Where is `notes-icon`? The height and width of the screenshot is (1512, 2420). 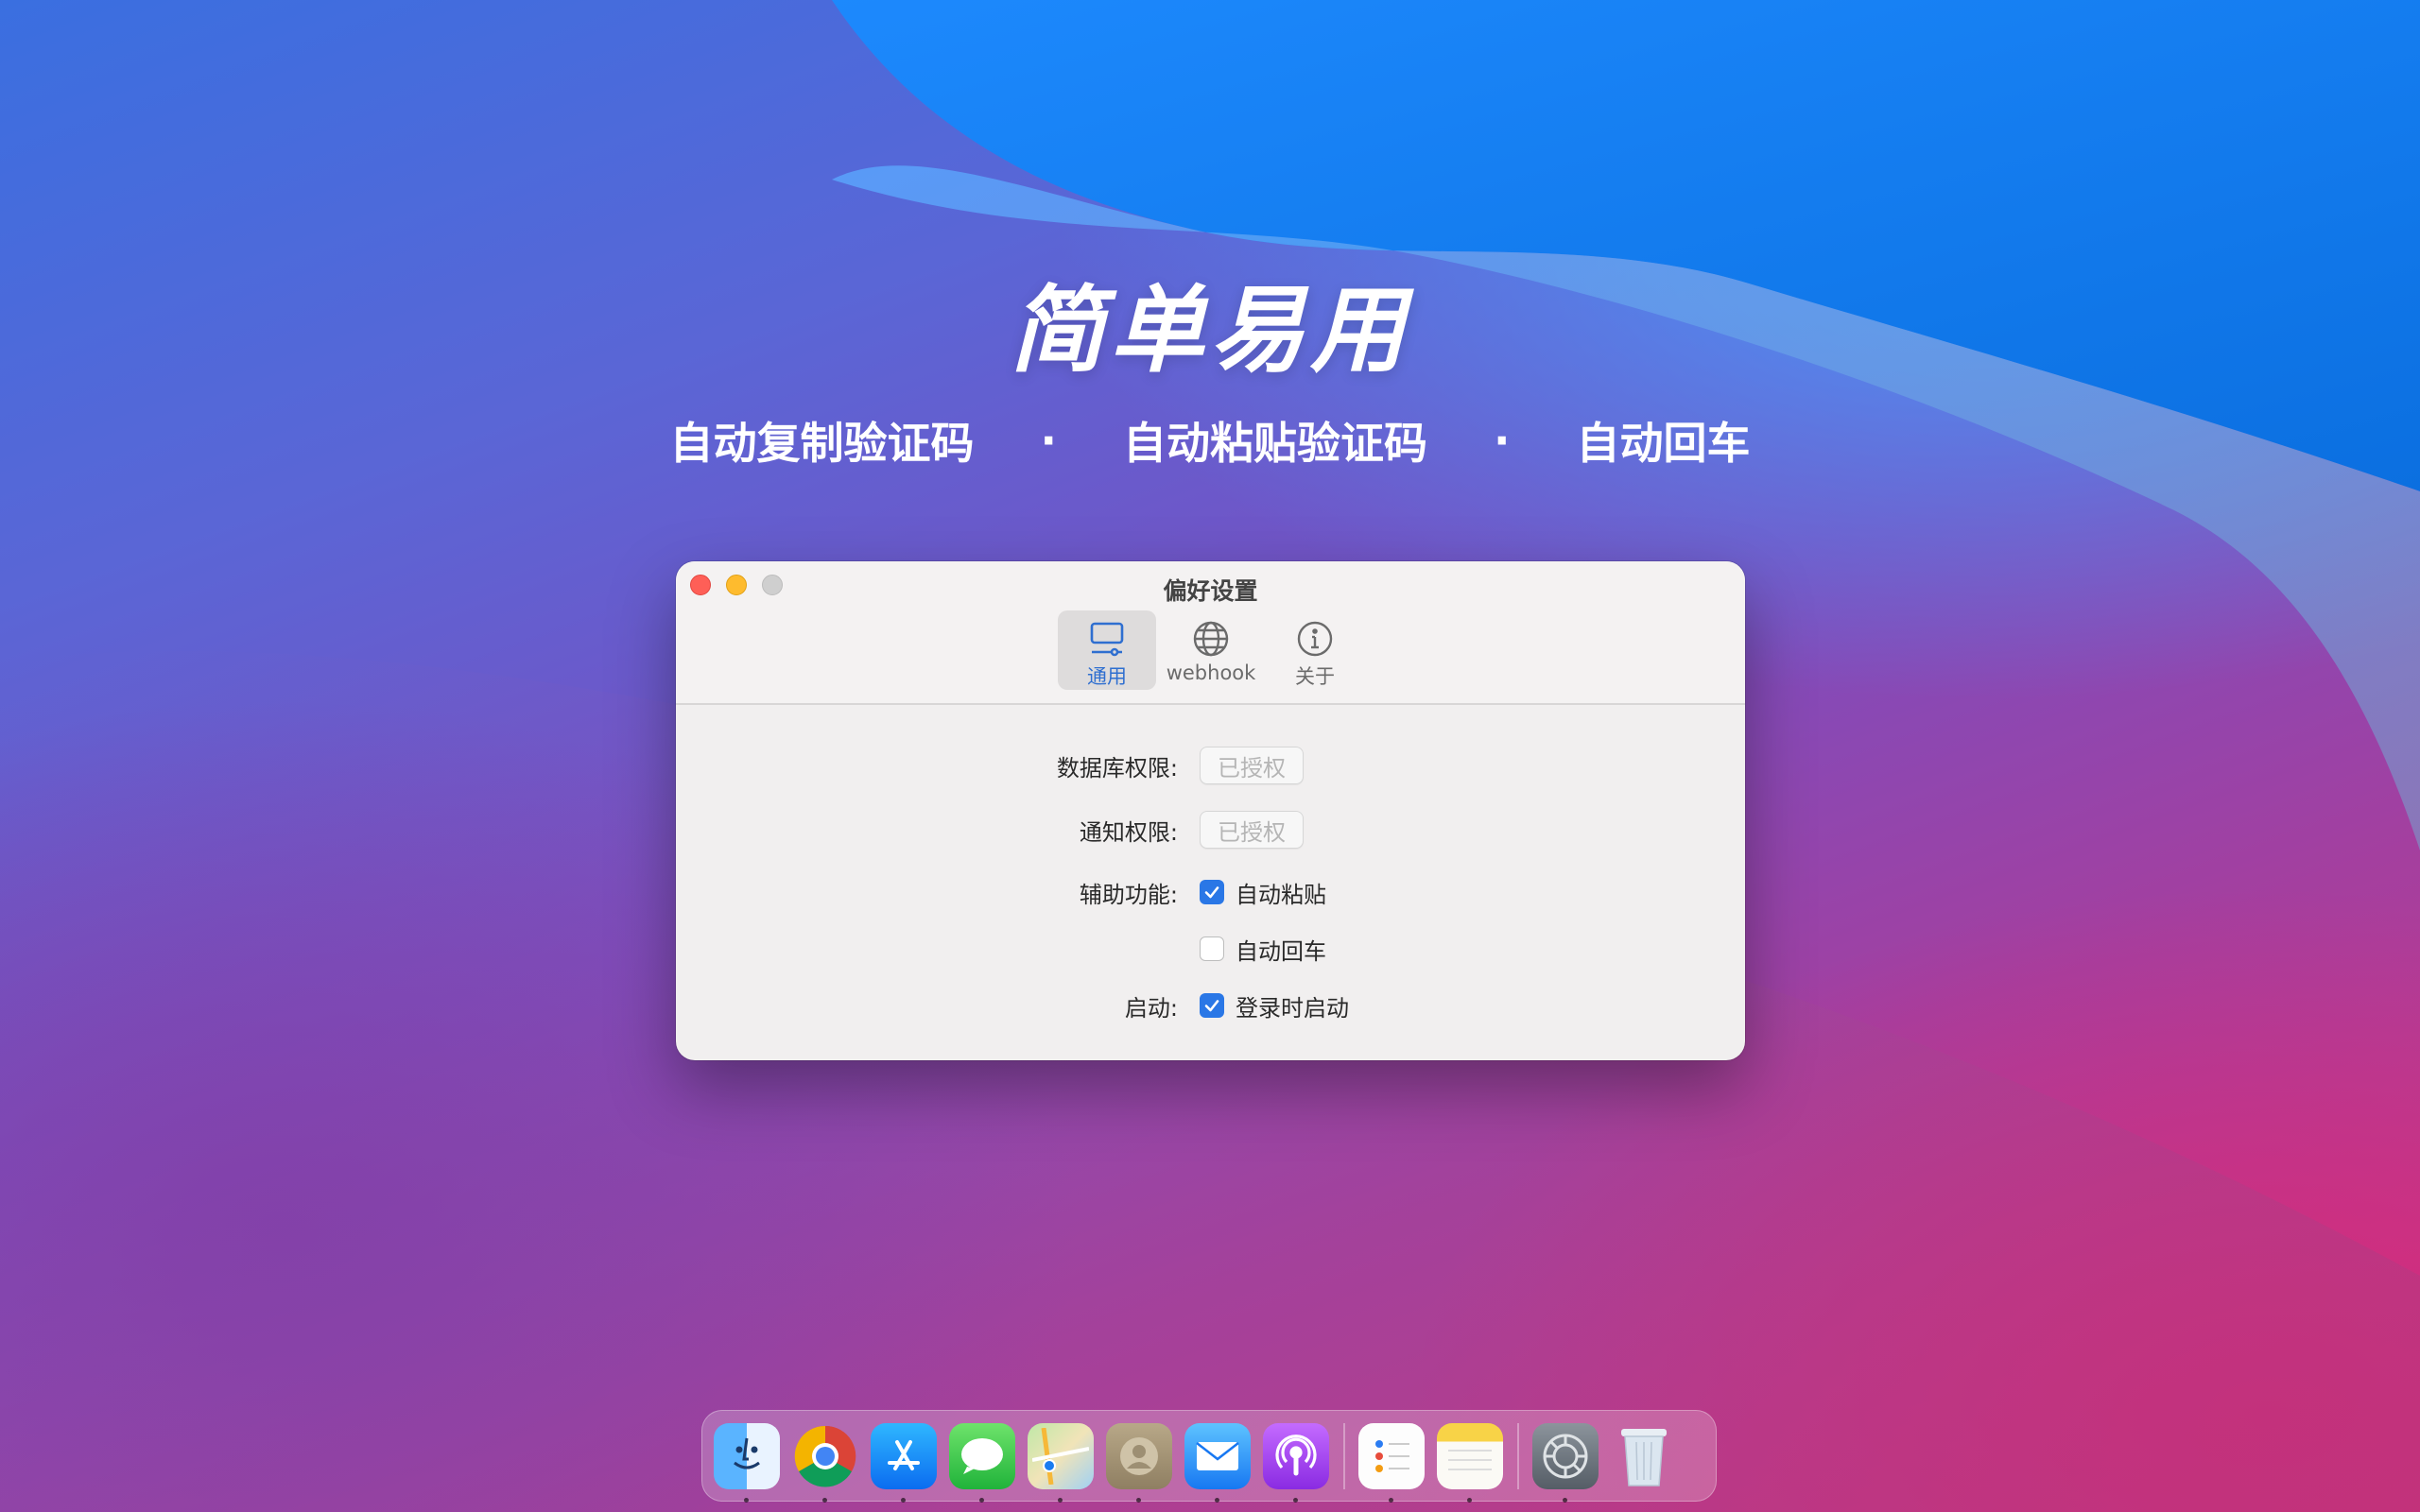 notes-icon is located at coordinates (1470, 1462).